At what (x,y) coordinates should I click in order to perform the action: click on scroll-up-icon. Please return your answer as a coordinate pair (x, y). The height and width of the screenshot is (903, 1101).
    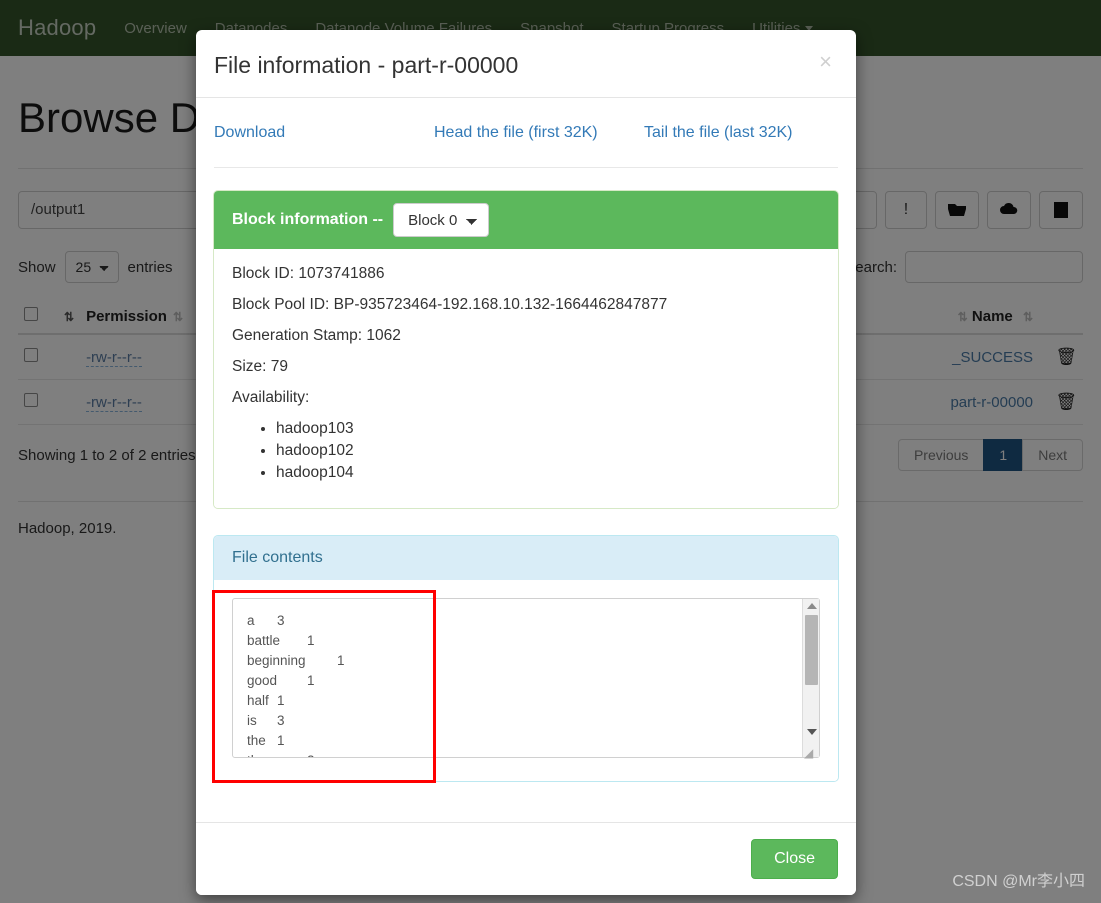
    Looking at the image, I should click on (812, 606).